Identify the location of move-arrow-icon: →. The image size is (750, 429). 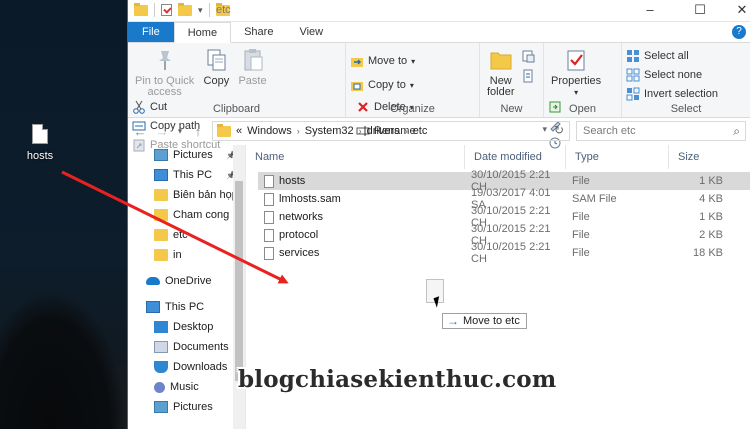
(453, 321).